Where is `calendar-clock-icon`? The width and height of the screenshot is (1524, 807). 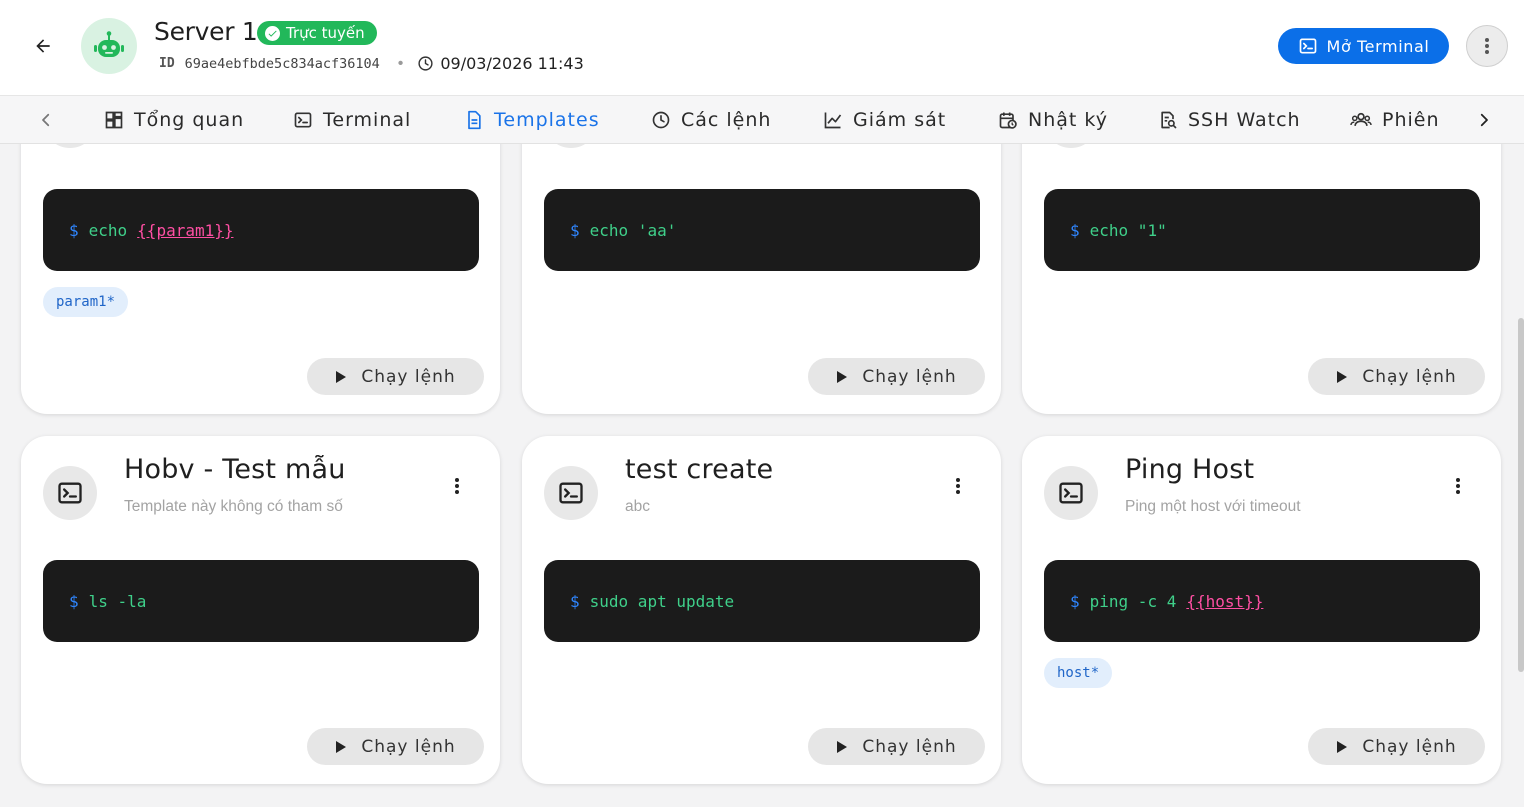
calendar-clock-icon is located at coordinates (1008, 120).